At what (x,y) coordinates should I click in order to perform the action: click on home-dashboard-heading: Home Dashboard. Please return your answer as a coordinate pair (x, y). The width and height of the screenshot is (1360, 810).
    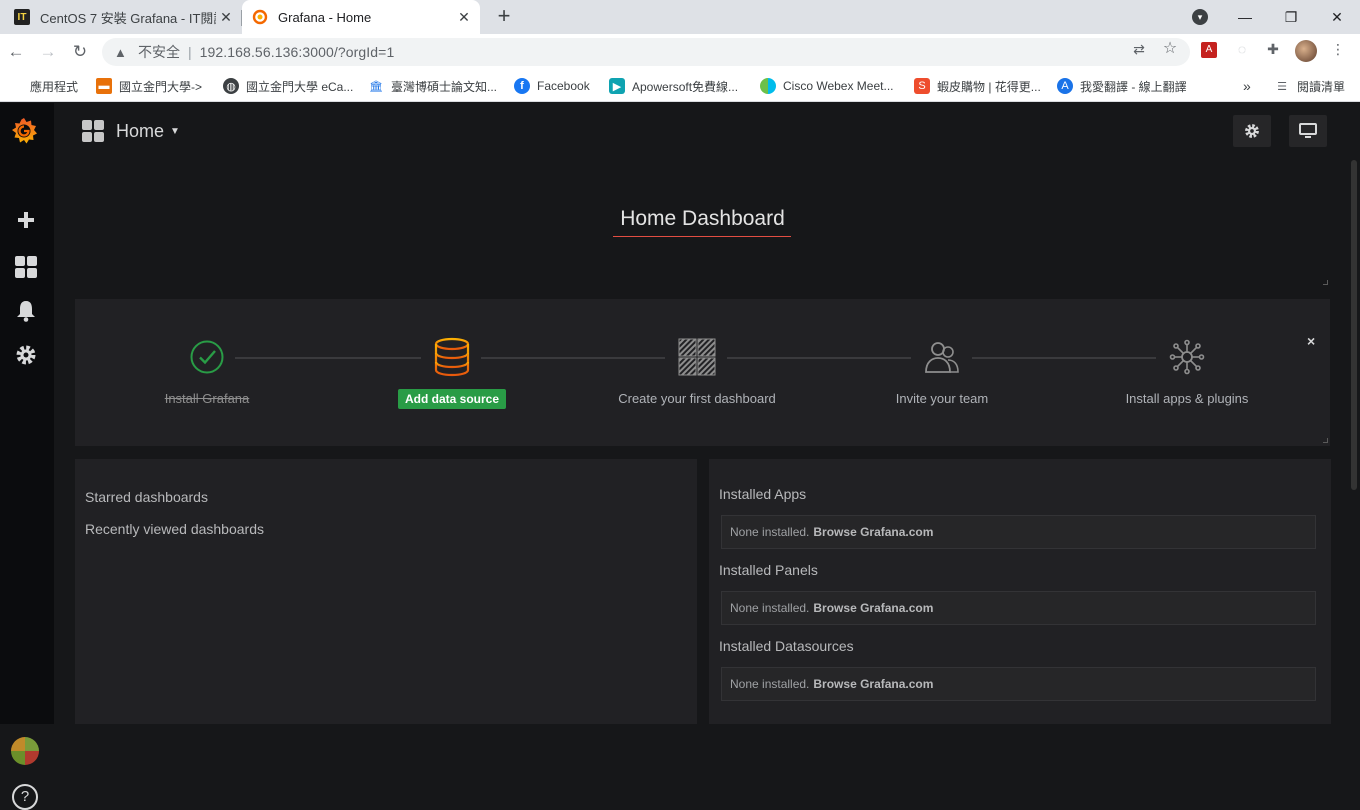
    Looking at the image, I should click on (702, 218).